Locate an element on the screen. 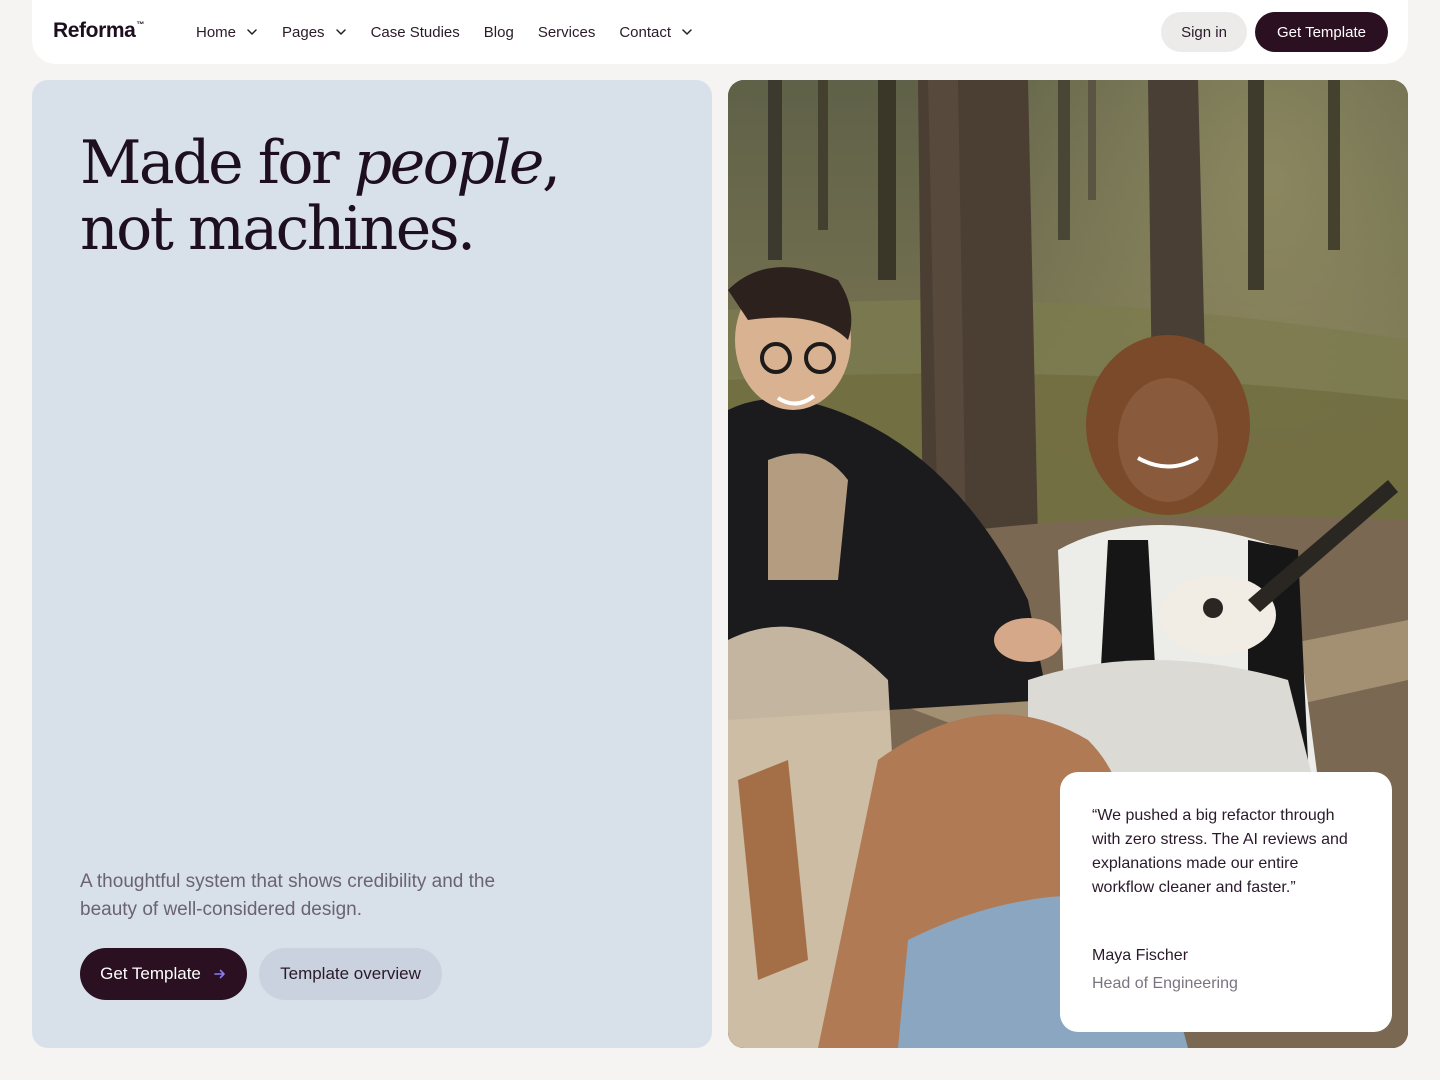 This screenshot has width=1440, height=1080. nav-item-home: Home is located at coordinates (227, 32).